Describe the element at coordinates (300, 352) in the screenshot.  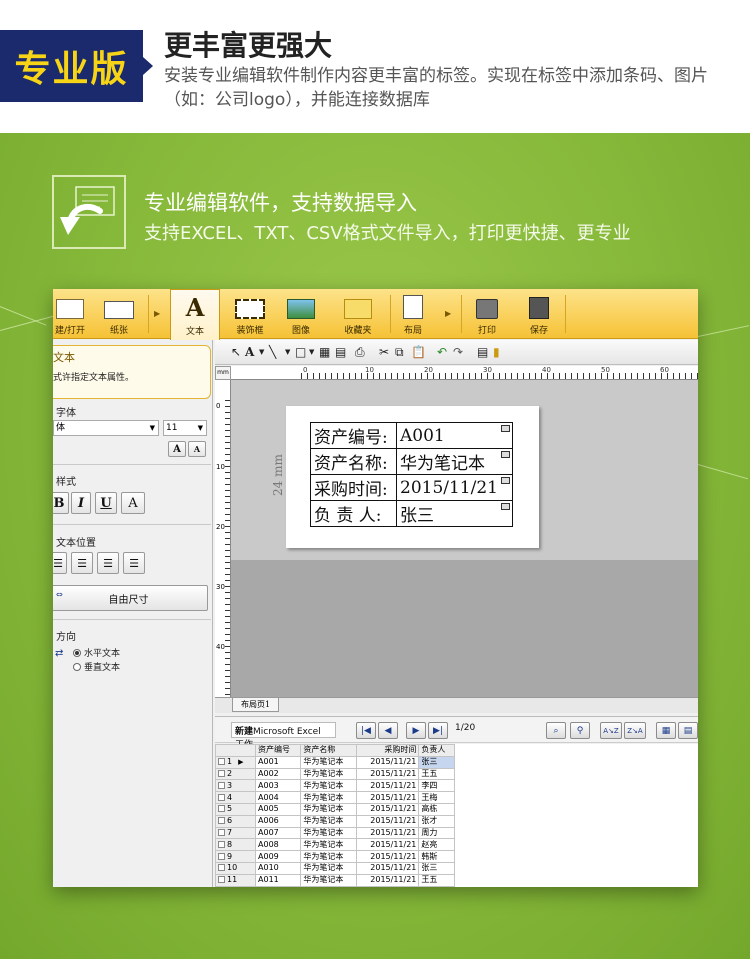
I see `rectangle-tool-icon: □` at that location.